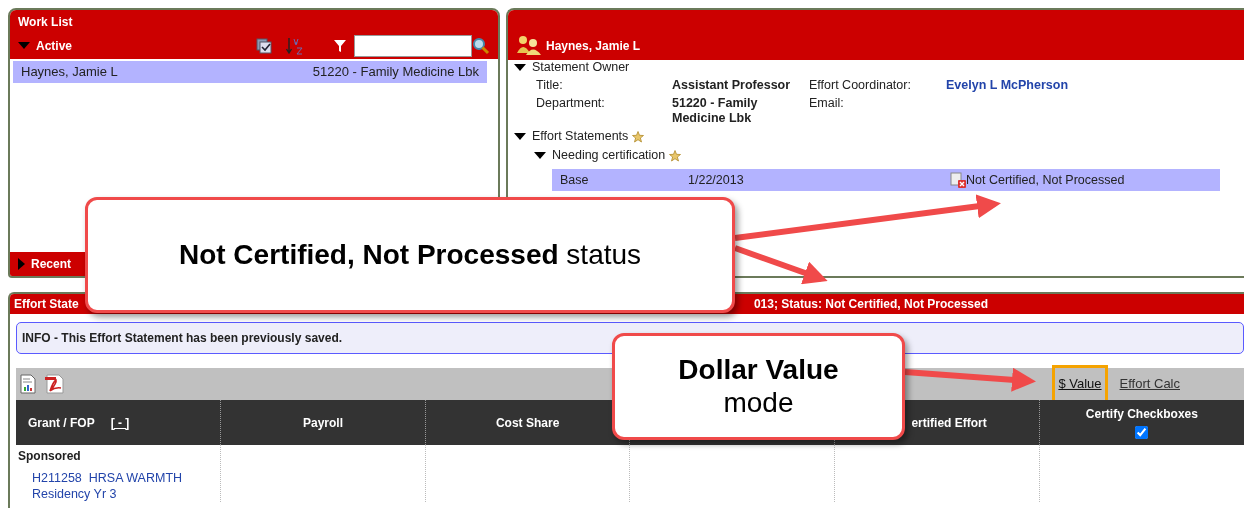  What do you see at coordinates (1149, 384) in the screenshot?
I see `mode-link: Effort Calc` at bounding box center [1149, 384].